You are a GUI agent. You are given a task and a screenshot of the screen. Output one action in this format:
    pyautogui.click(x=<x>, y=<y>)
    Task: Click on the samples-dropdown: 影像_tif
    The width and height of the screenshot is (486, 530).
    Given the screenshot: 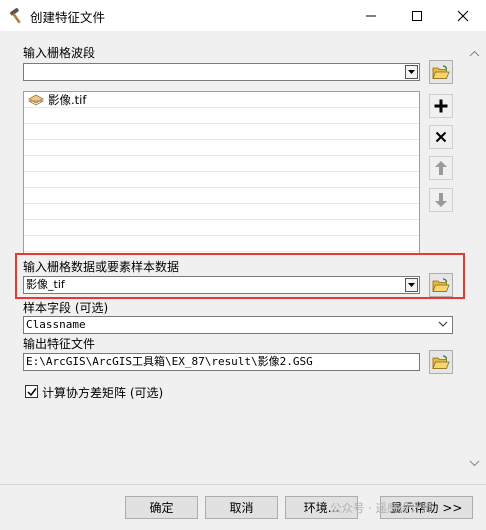 What is the action you would take?
    pyautogui.click(x=221, y=285)
    